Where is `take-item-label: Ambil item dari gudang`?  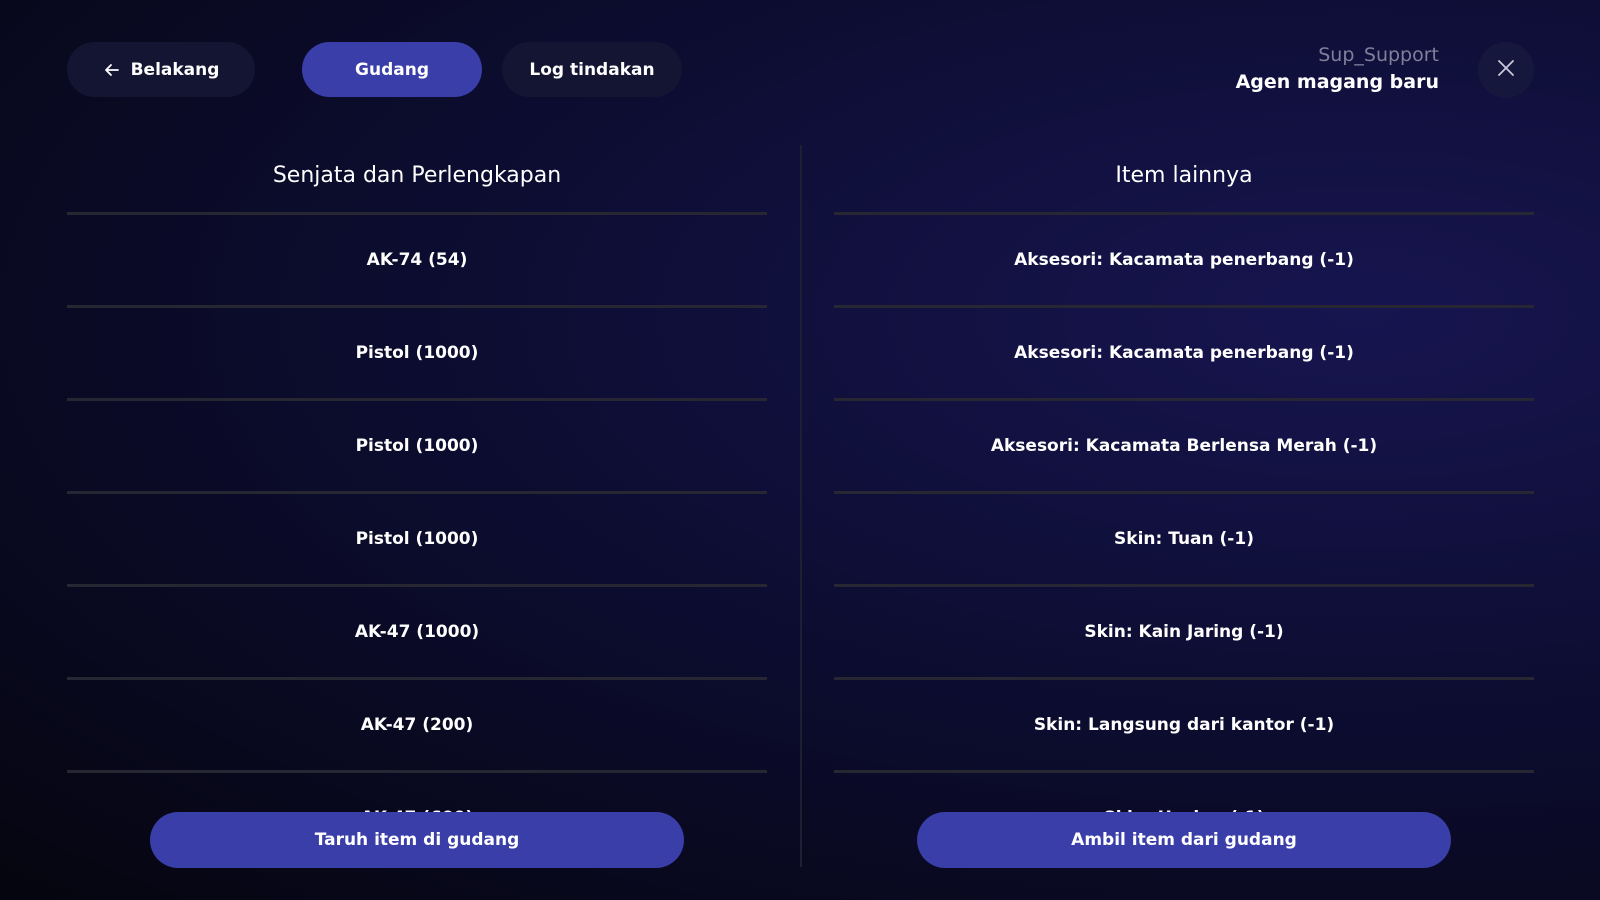
take-item-label: Ambil item dari gudang is located at coordinates (1184, 840).